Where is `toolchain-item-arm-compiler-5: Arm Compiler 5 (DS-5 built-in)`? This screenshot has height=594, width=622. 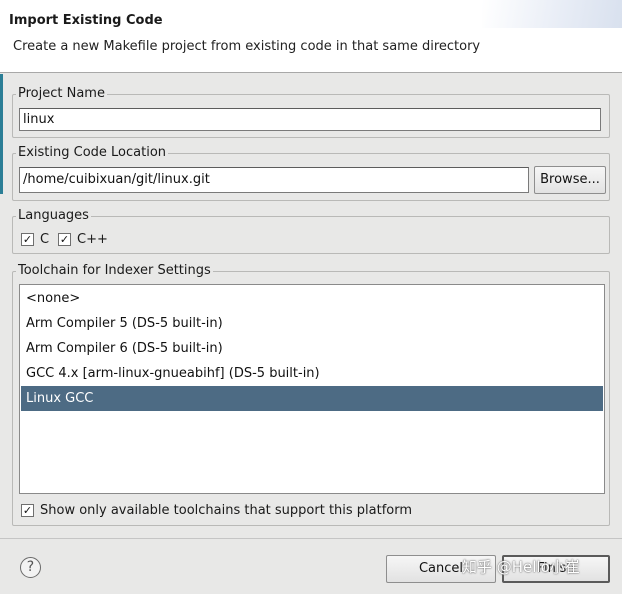 toolchain-item-arm-compiler-5: Arm Compiler 5 (DS-5 built-in) is located at coordinates (312, 323).